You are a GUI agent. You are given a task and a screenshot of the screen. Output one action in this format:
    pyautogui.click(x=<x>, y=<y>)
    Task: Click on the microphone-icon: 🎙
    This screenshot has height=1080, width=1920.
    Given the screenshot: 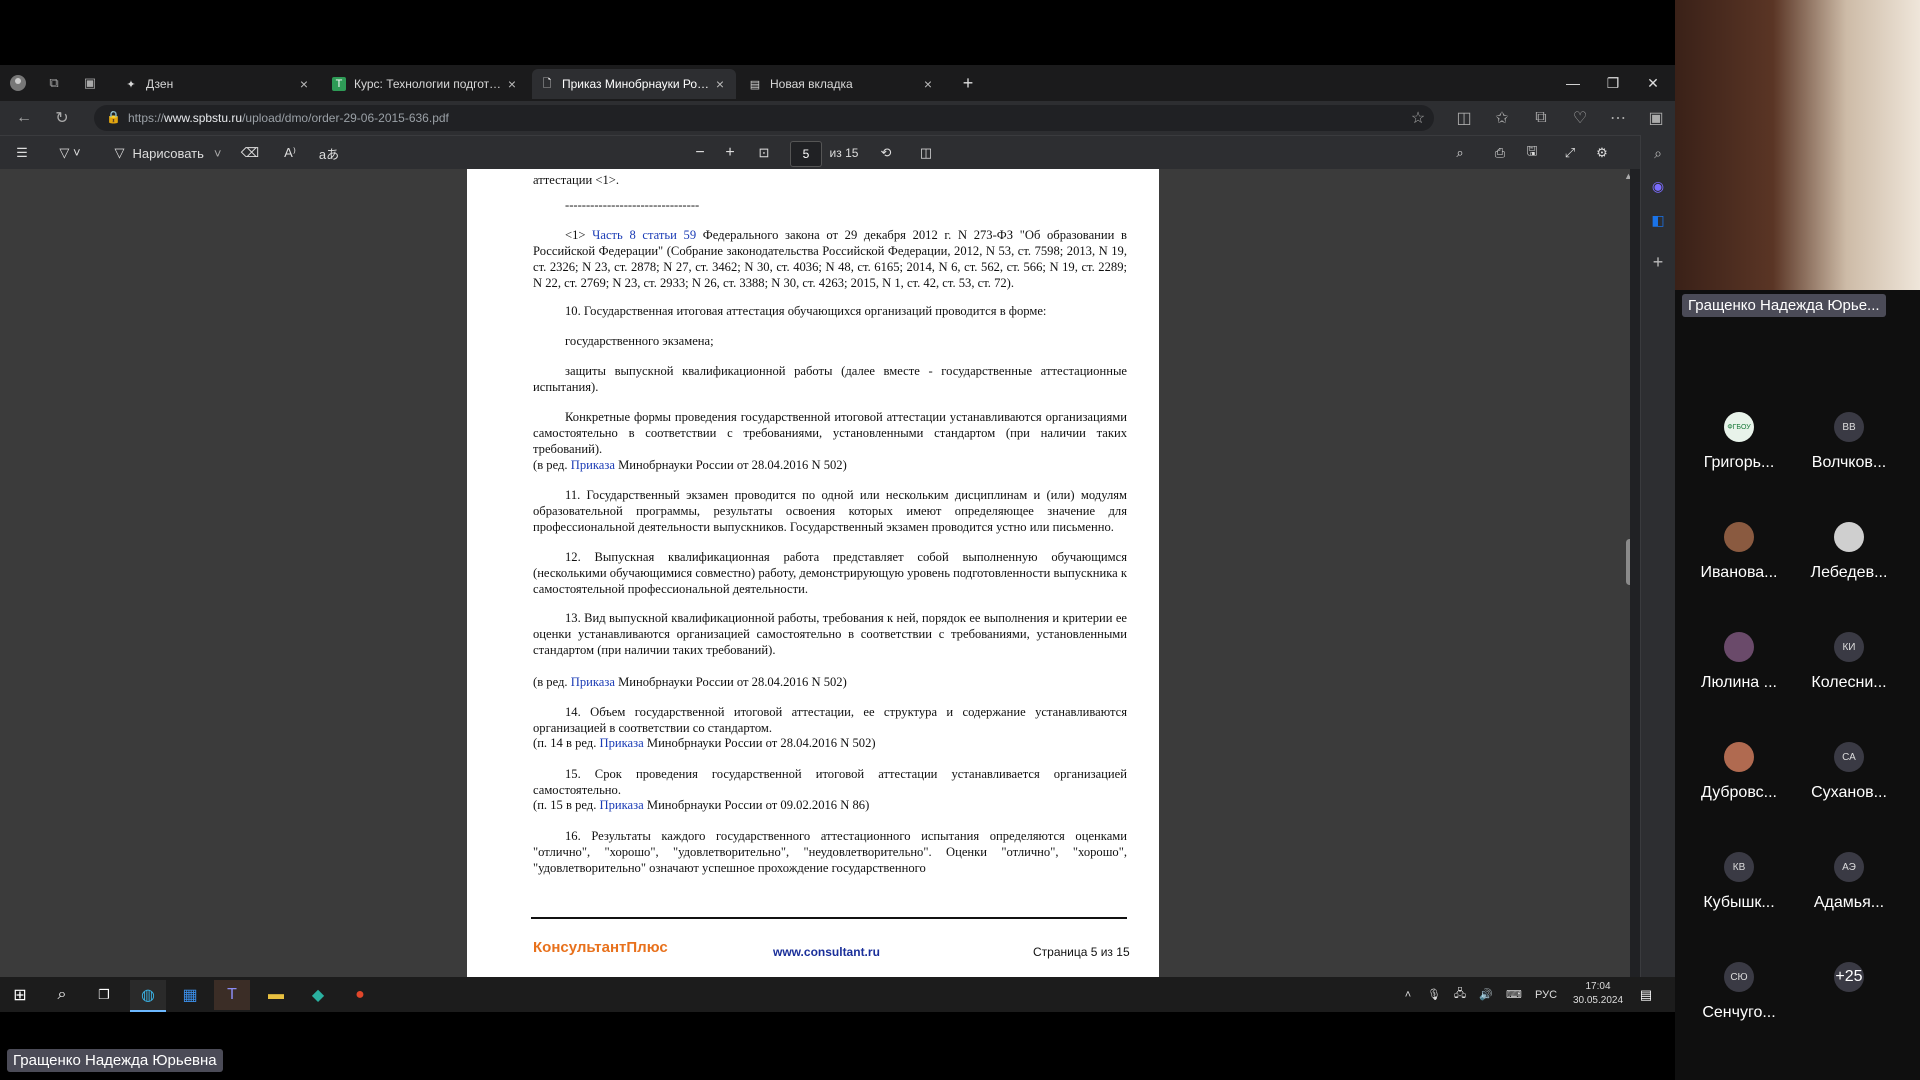 What is the action you would take?
    pyautogui.click(x=1434, y=994)
    